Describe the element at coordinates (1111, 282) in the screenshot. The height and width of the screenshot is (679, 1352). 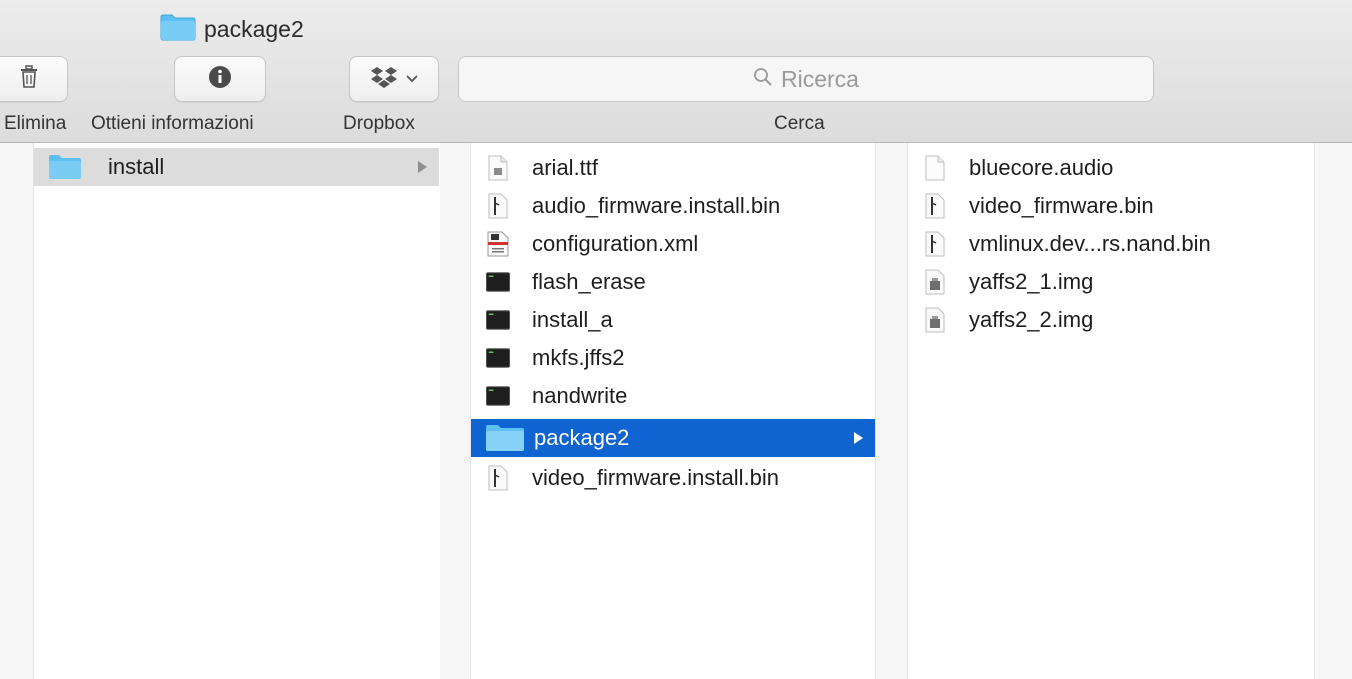
I see `list-item: yaffs2_1.img` at that location.